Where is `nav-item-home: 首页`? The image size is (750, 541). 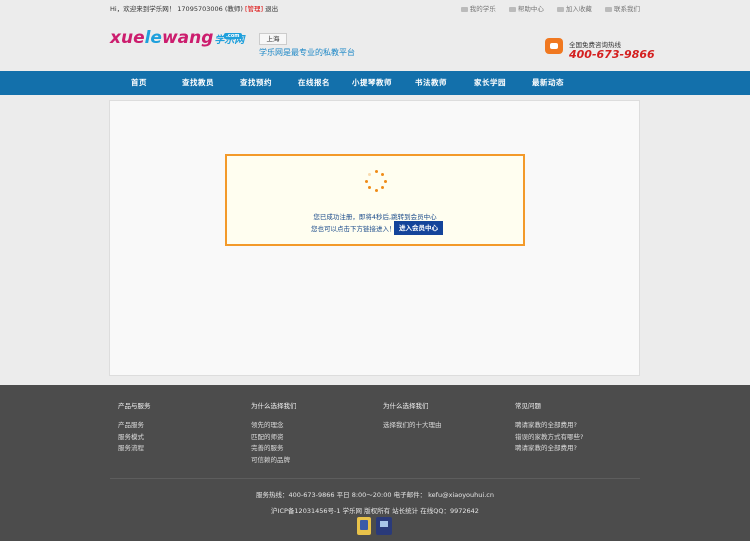
nav-item-home: 首页 is located at coordinates (139, 83).